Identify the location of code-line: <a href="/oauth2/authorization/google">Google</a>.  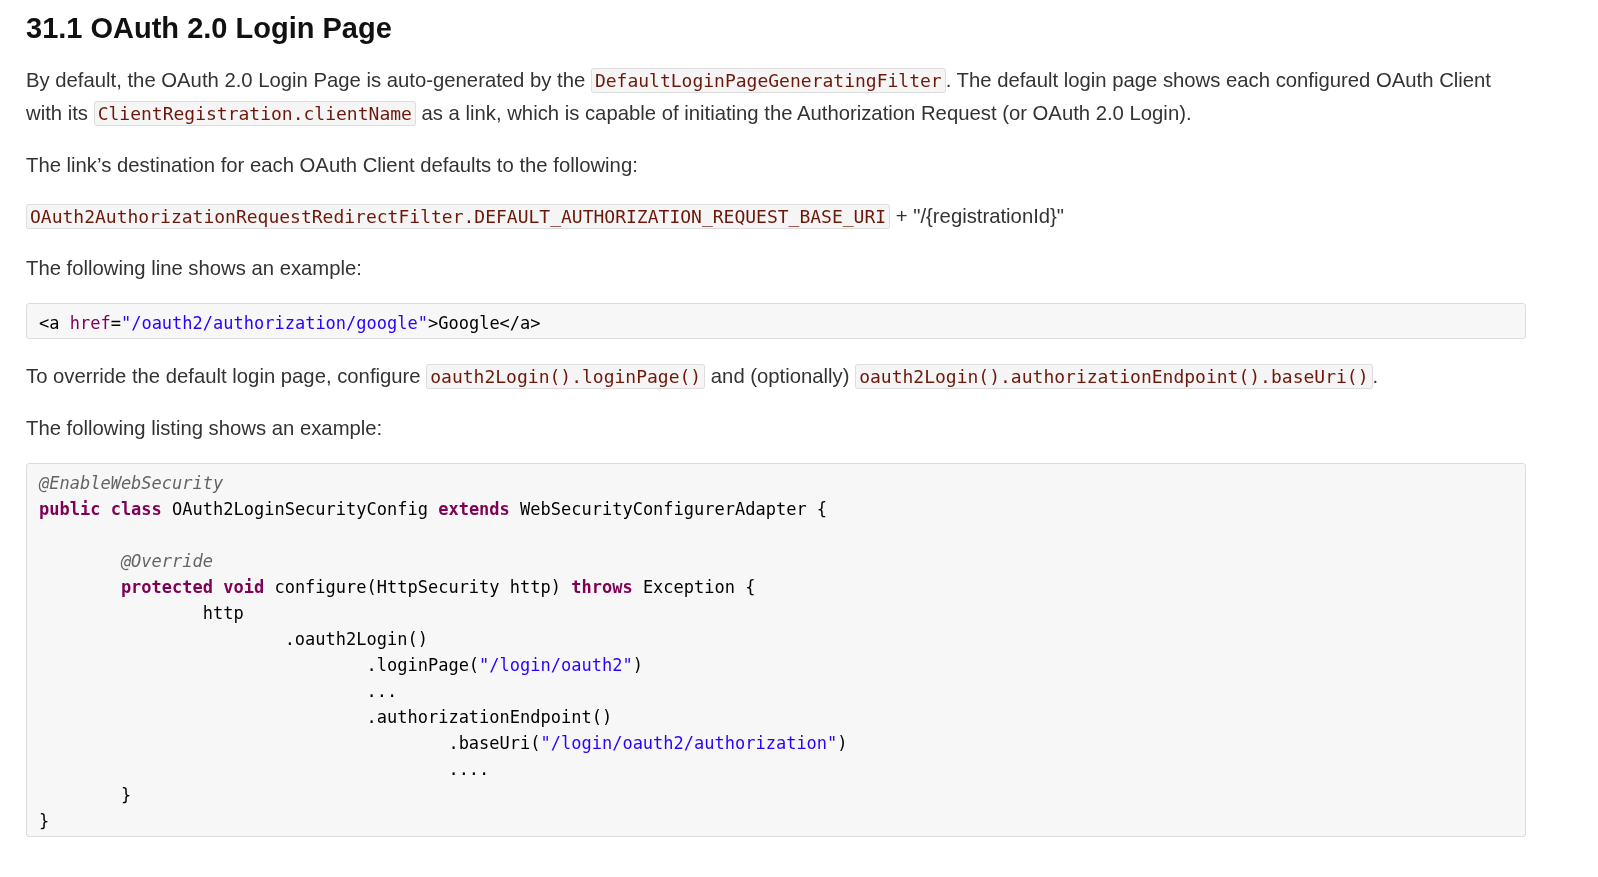
(290, 323).